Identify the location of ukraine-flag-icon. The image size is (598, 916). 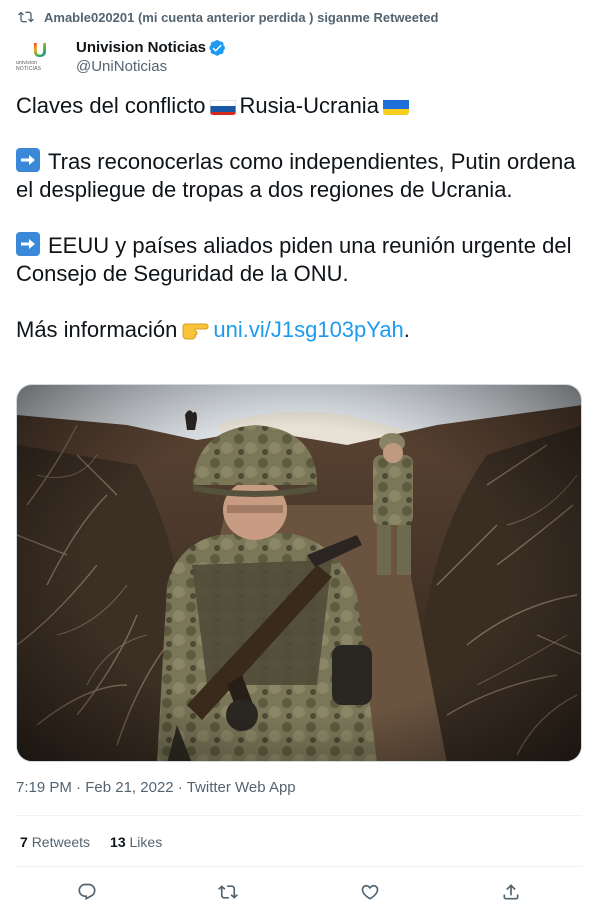
(395, 106).